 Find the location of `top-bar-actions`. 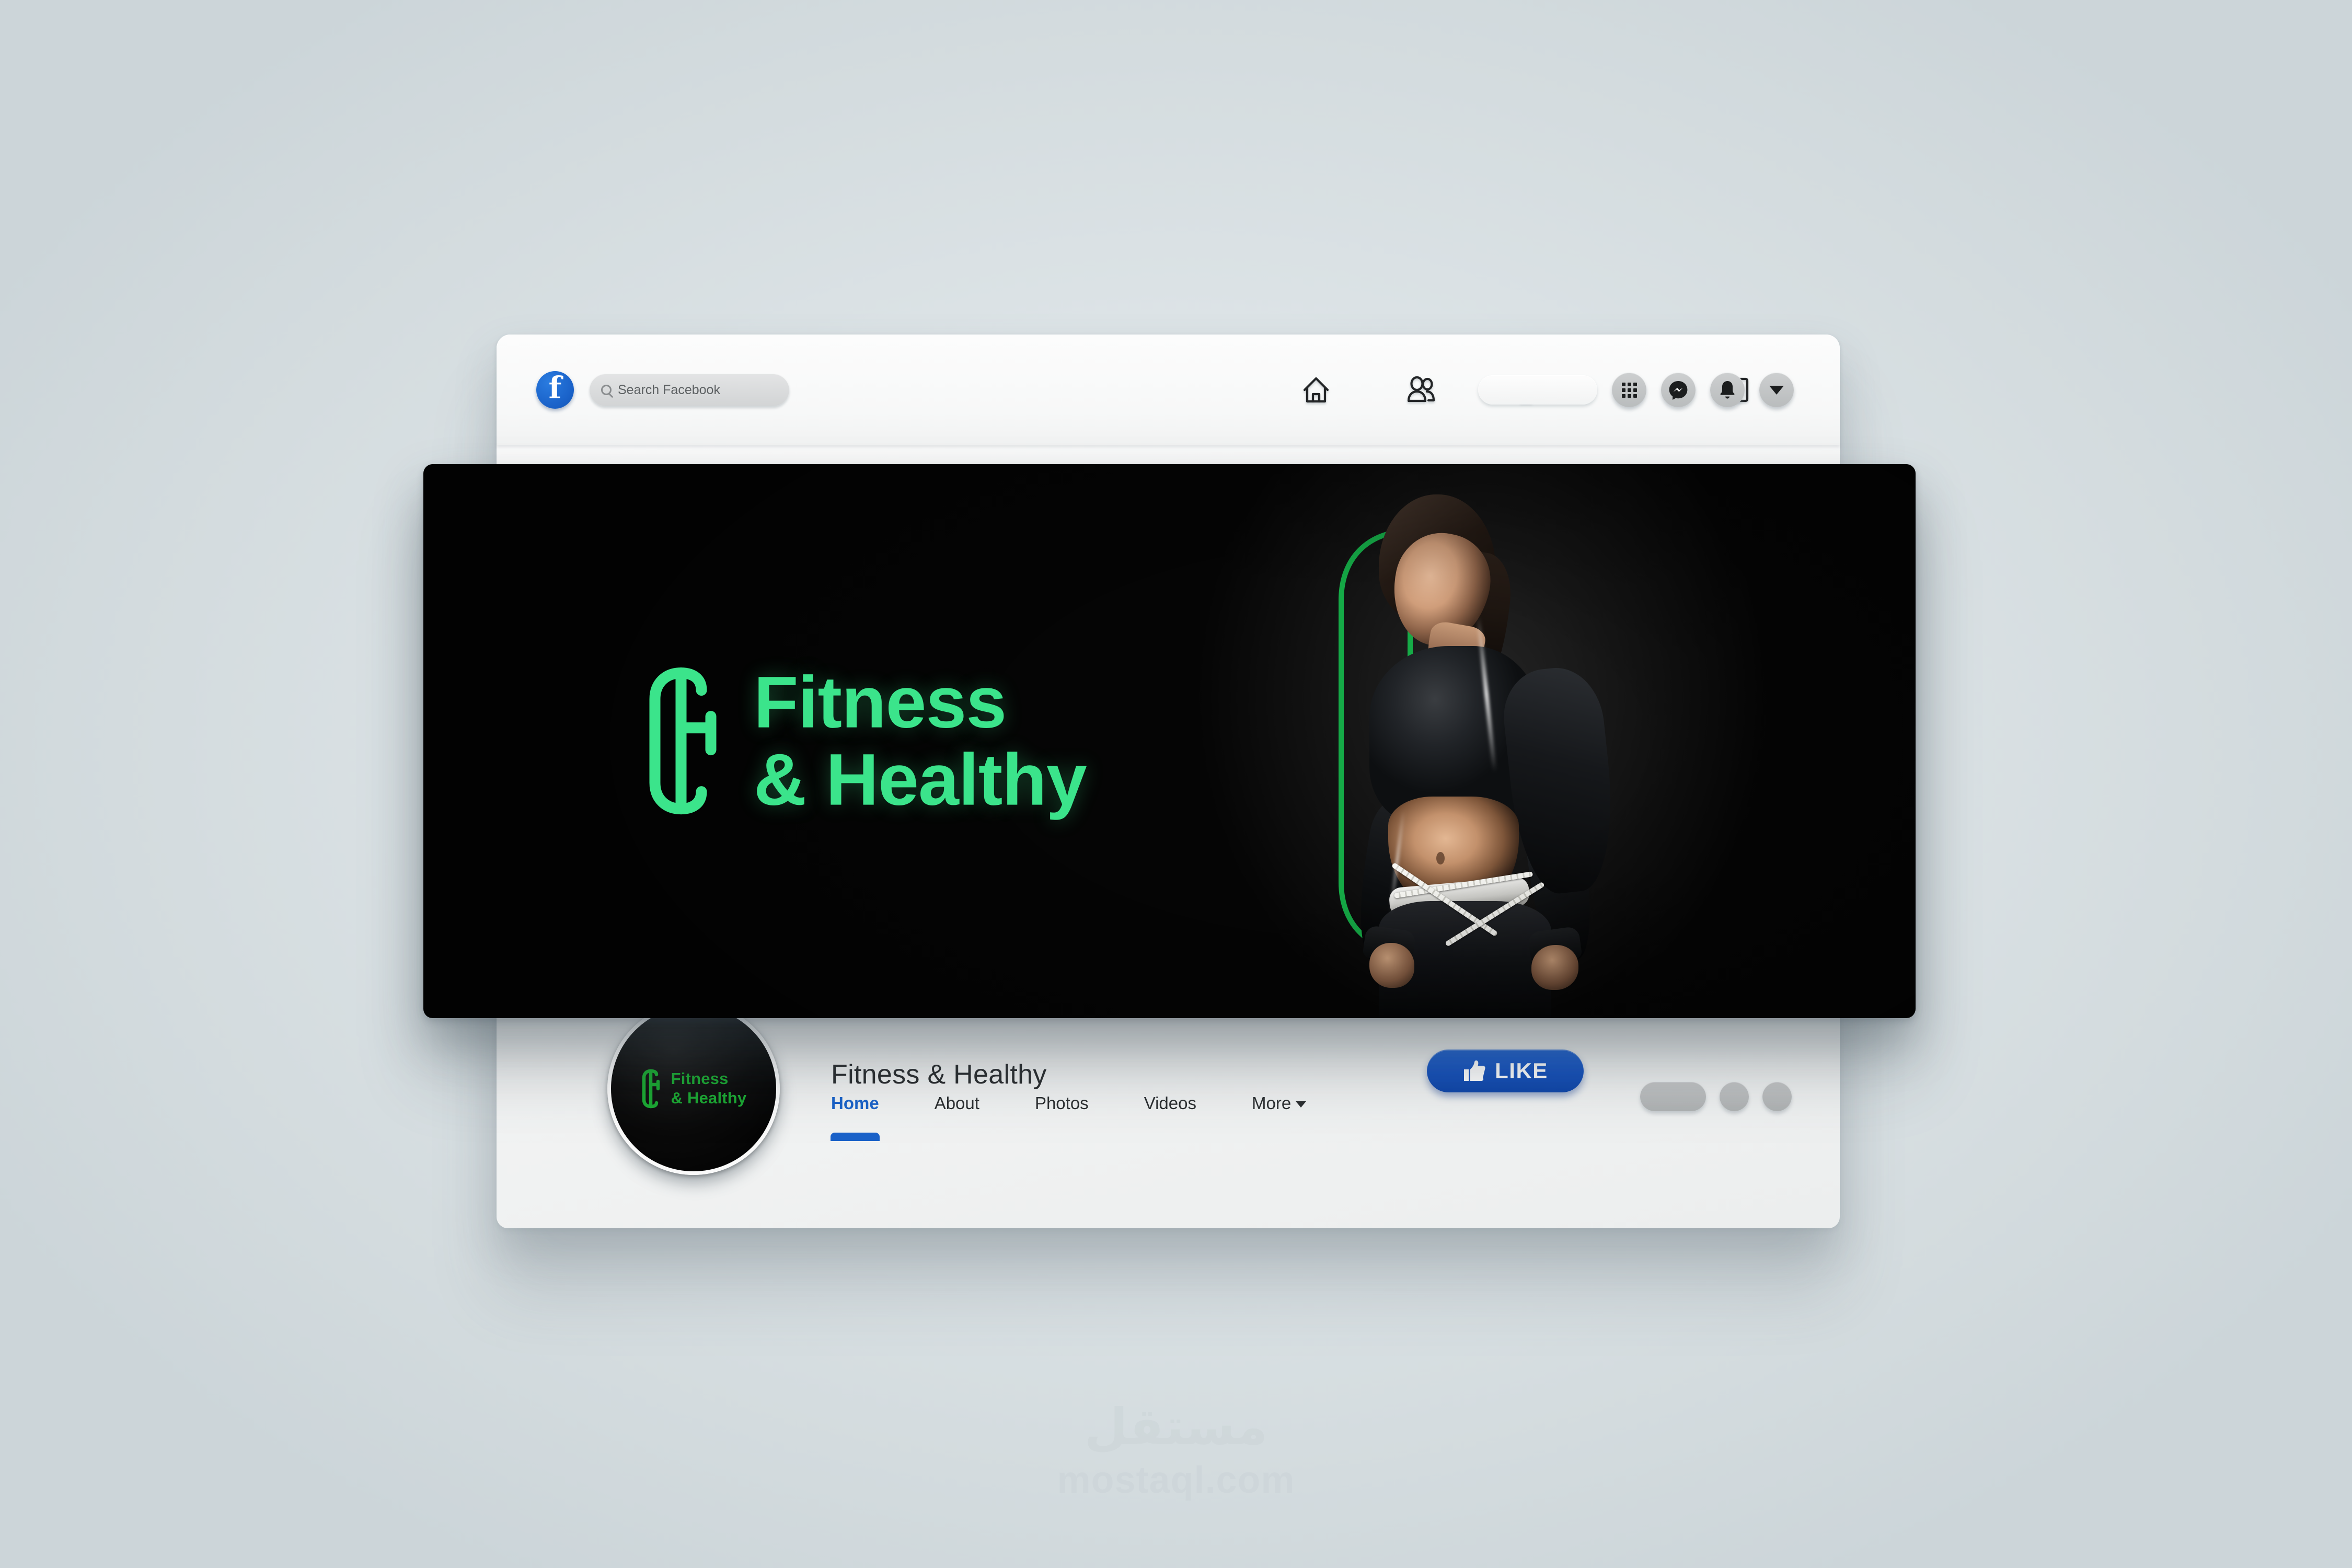

top-bar-actions is located at coordinates (1636, 390).